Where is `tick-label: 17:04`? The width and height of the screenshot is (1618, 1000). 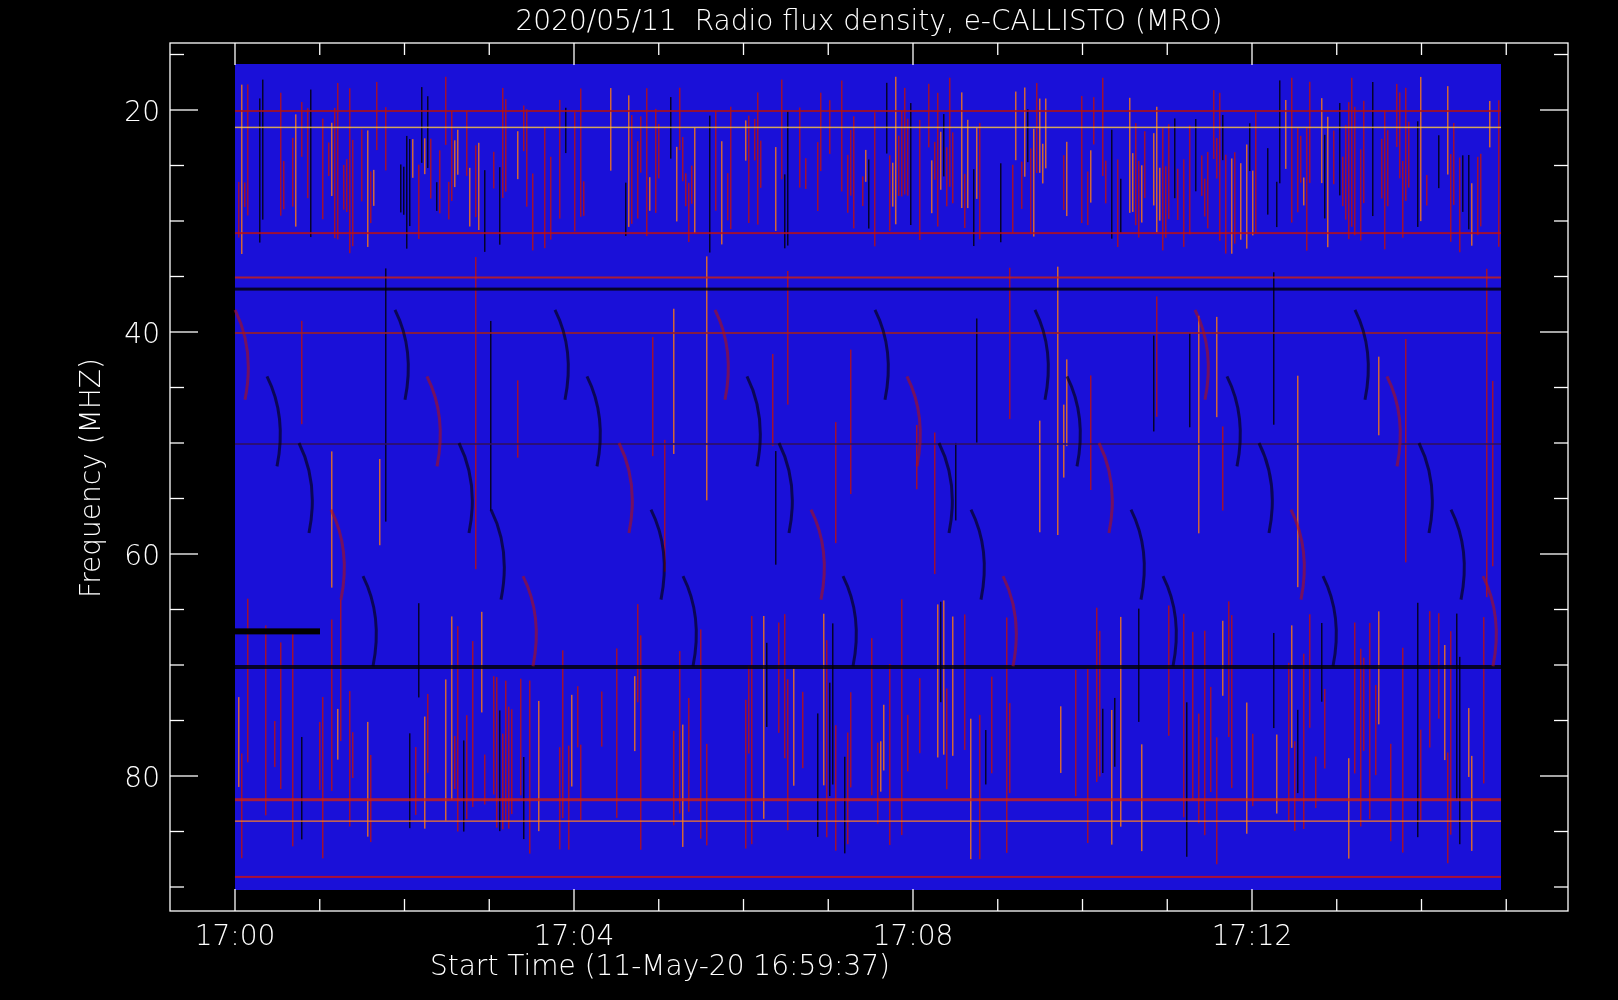 tick-label: 17:04 is located at coordinates (574, 935).